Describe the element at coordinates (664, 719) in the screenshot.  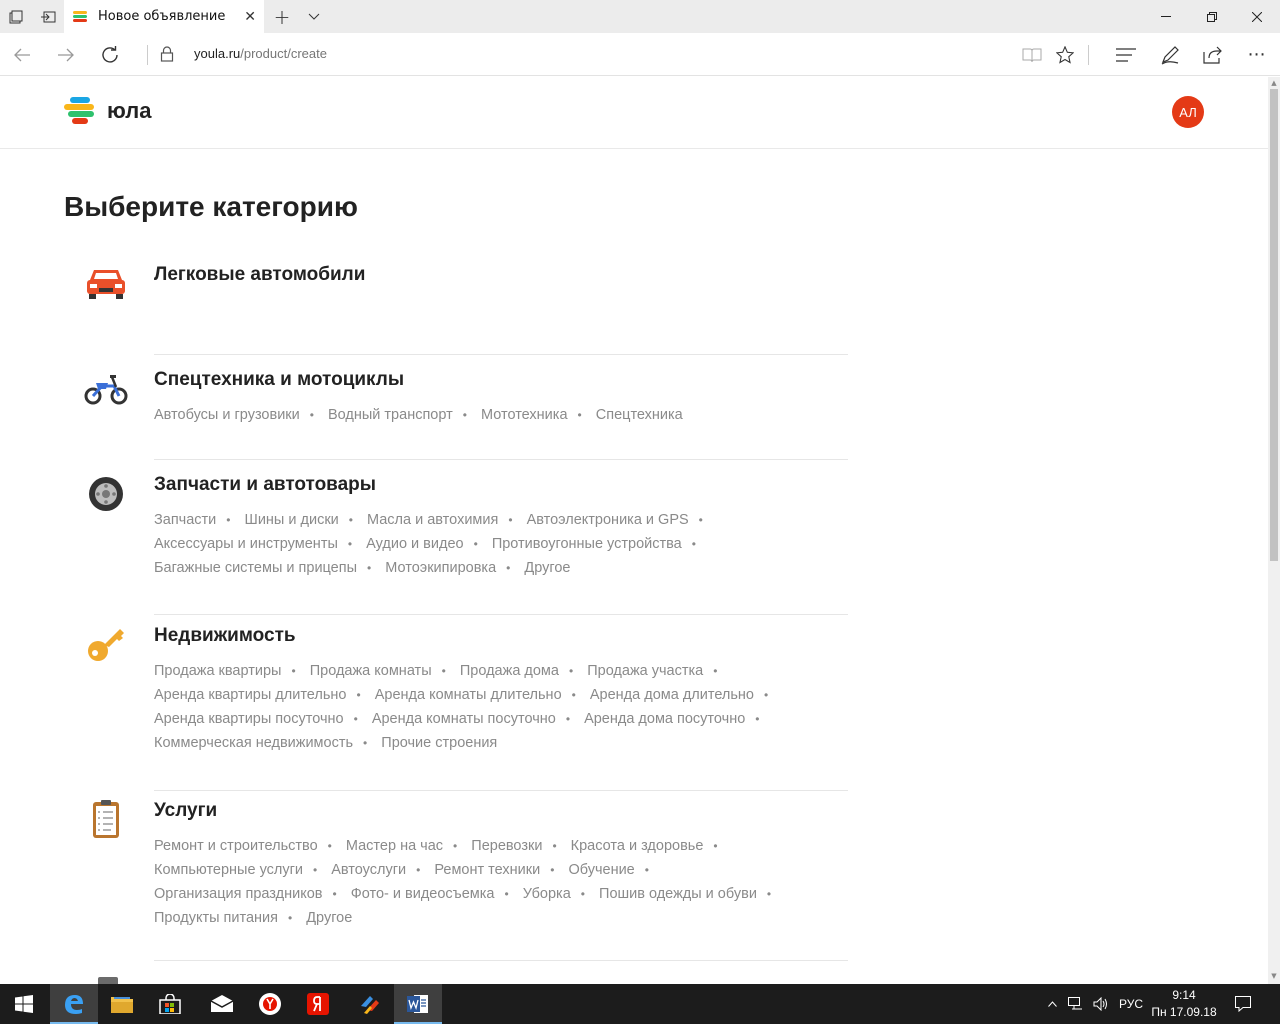
I see `subcategory-link: Аренда дома посуточно` at that location.